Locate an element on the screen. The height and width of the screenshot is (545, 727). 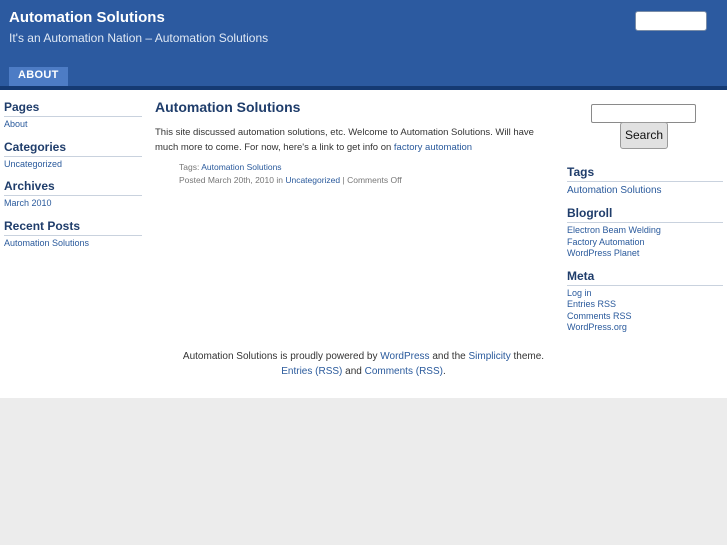
post-date: Posted March 20th, 2010 in is located at coordinates (232, 180).